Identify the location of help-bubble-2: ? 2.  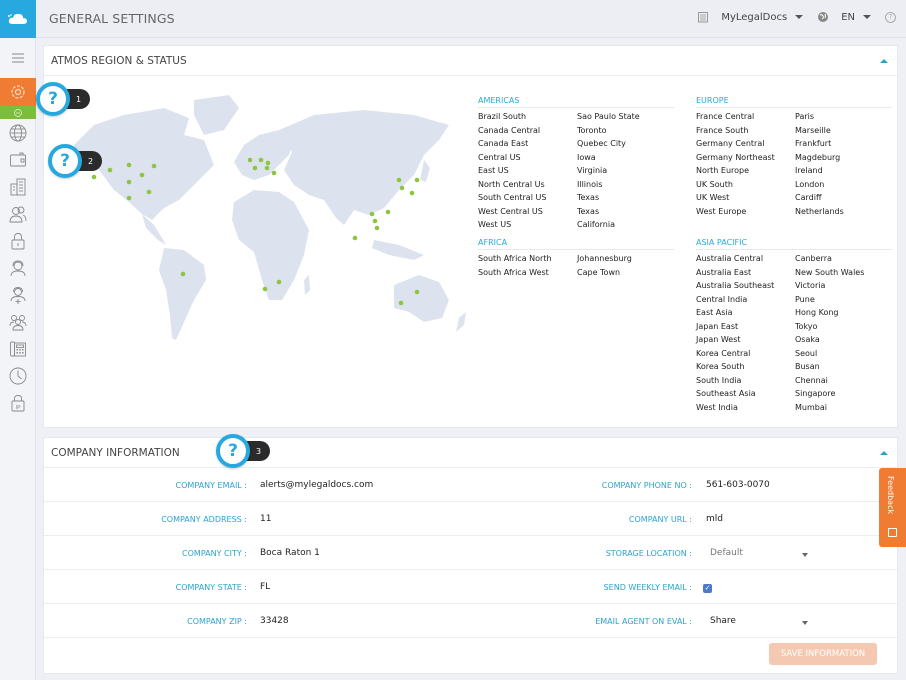
(75, 161).